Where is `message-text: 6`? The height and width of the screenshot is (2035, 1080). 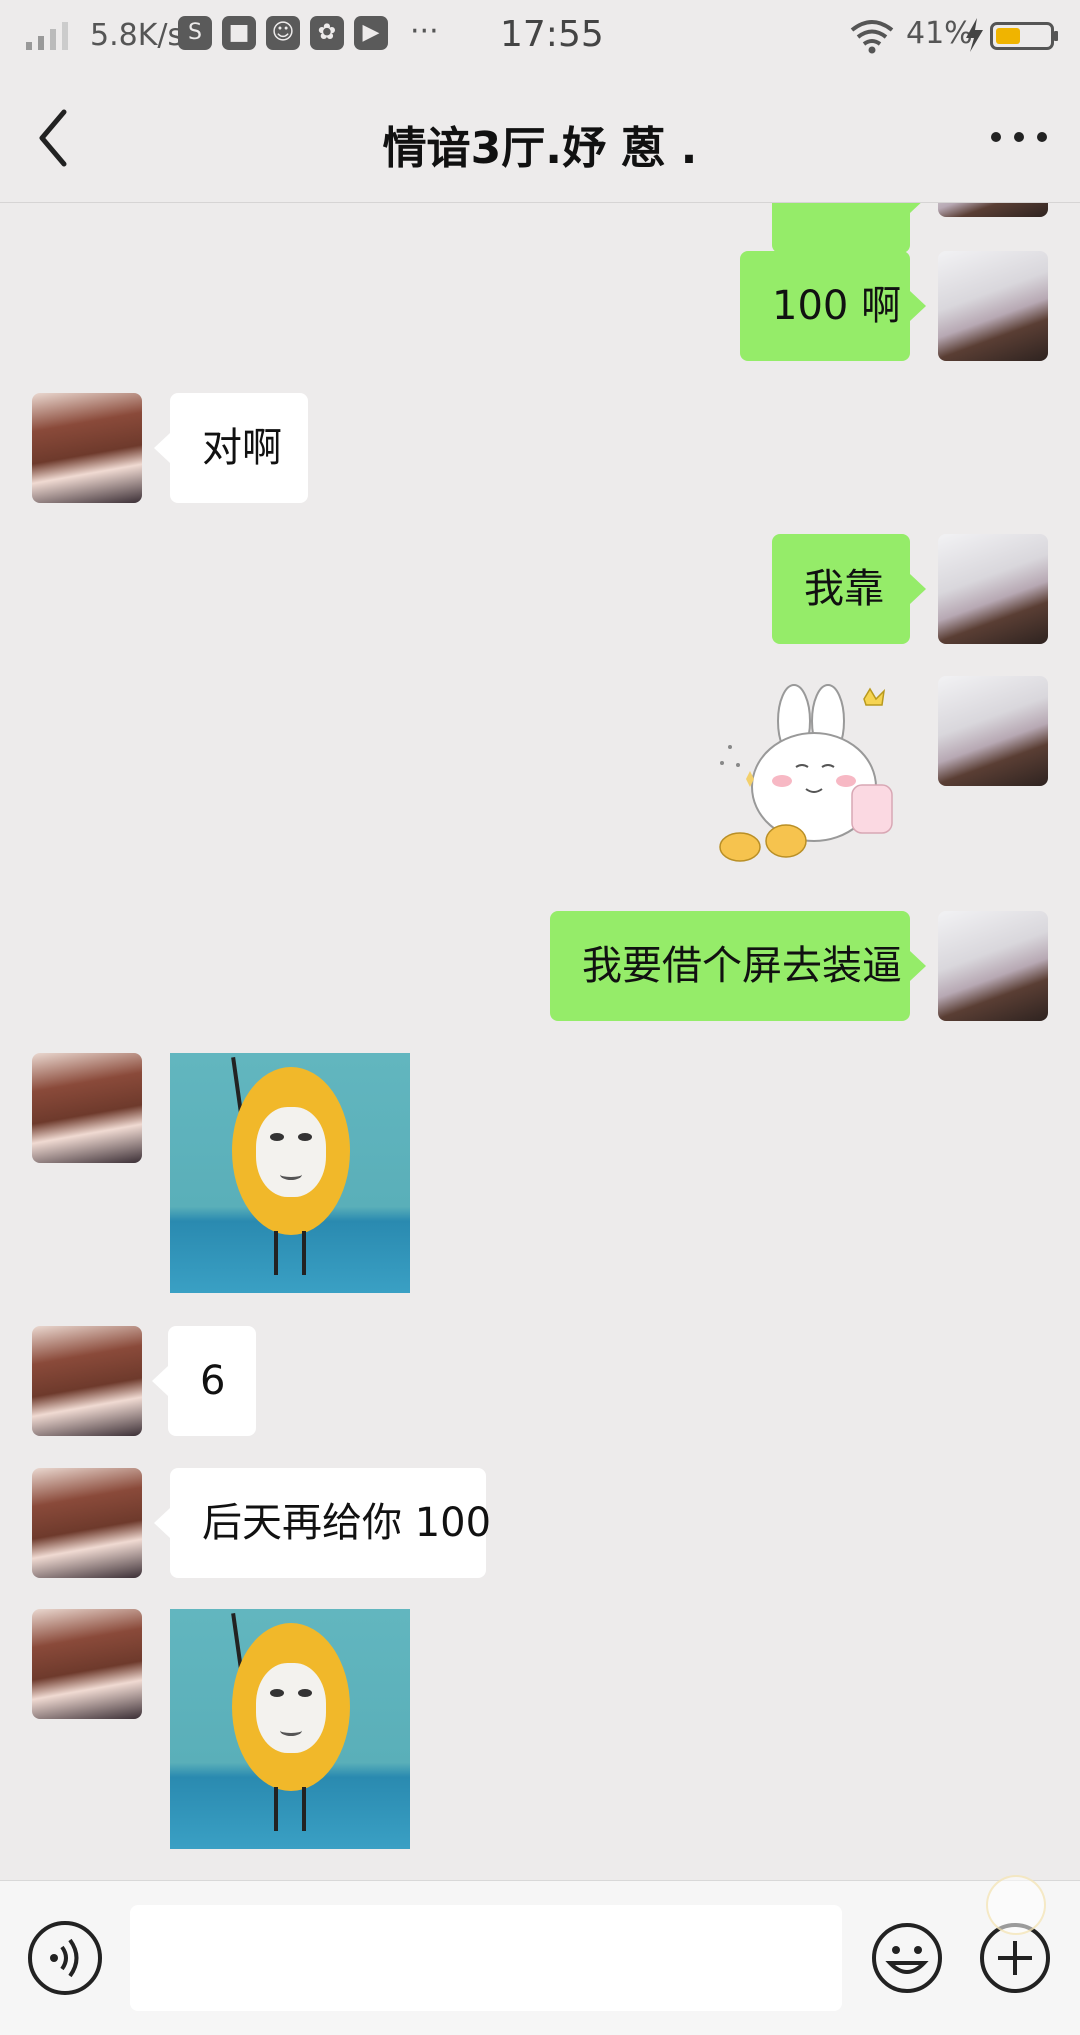
message-text: 6 is located at coordinates (213, 1381).